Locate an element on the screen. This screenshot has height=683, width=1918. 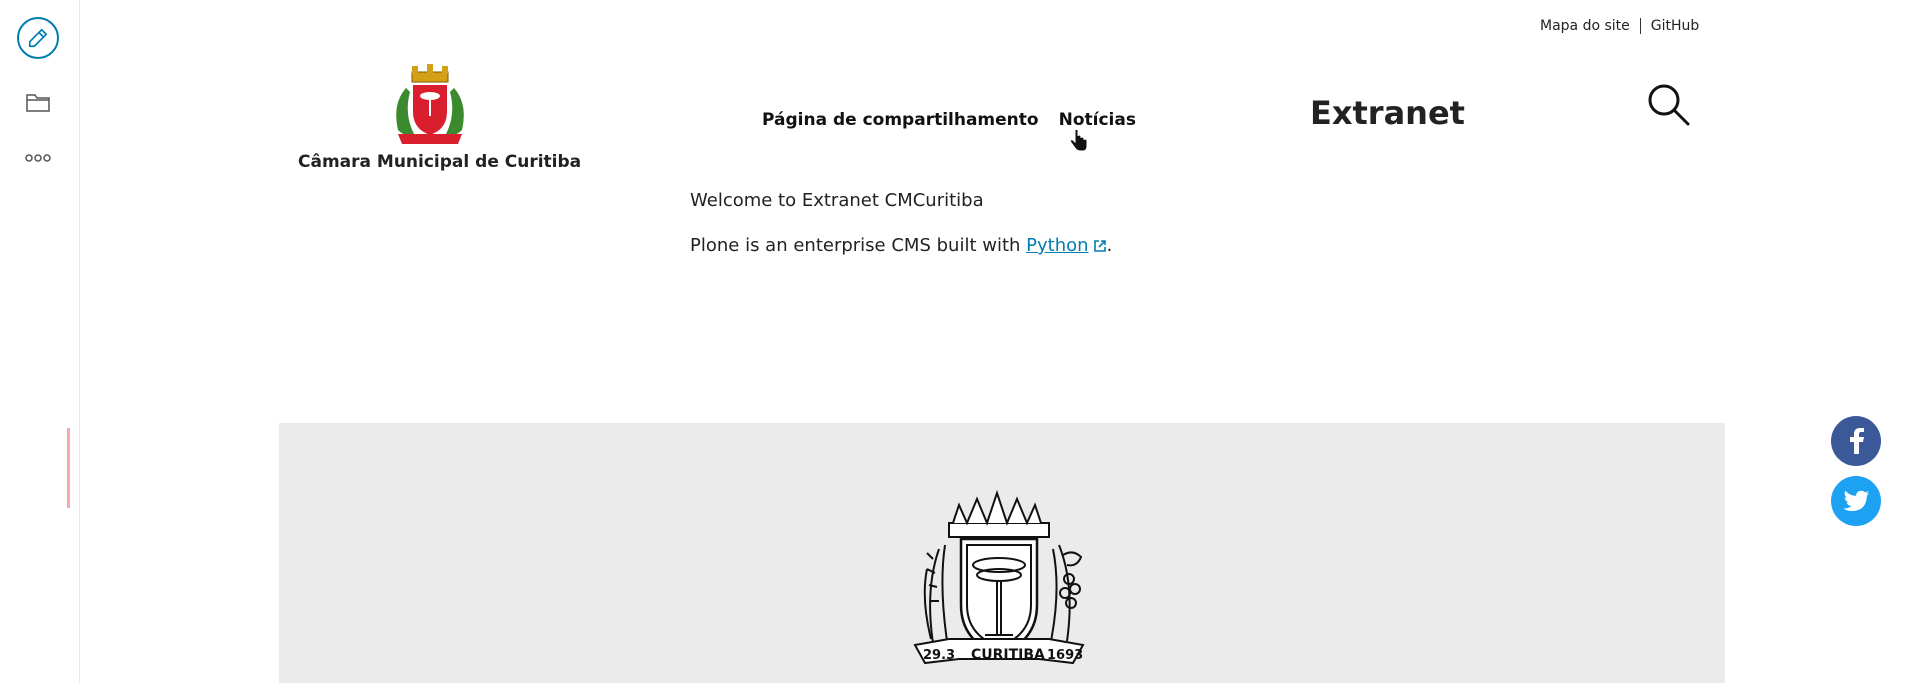
svg-text: 1693 is located at coordinates (1065, 655).